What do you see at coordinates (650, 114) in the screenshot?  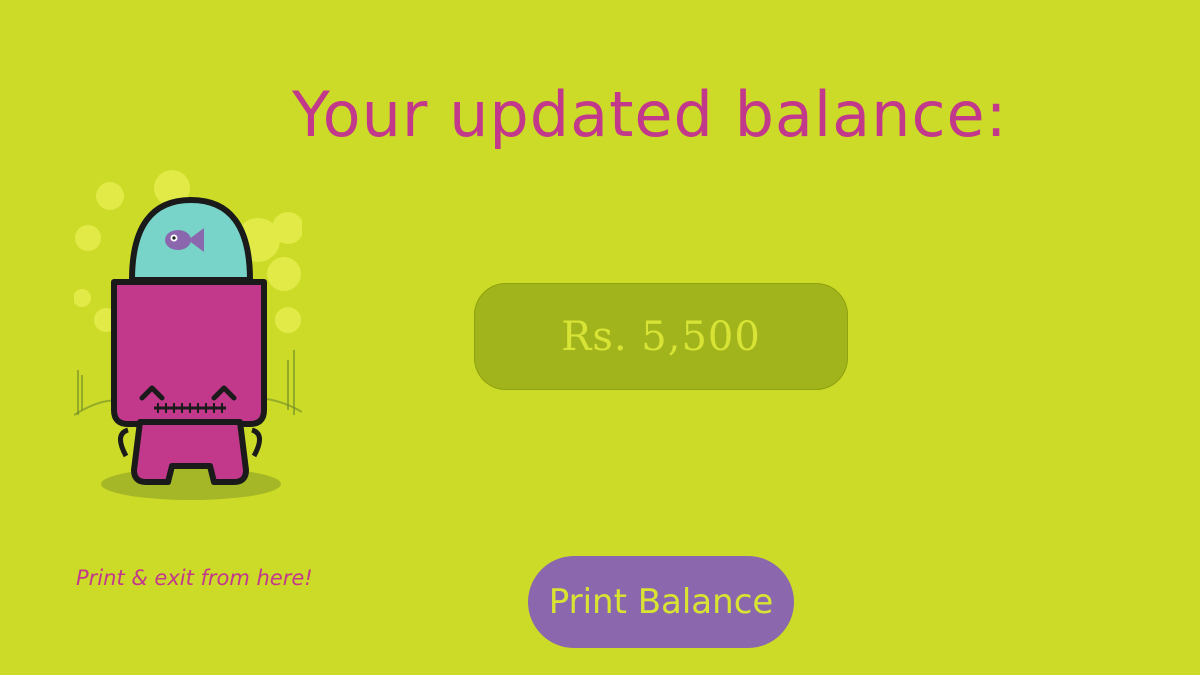 I see `page-title: Your updated balance:` at bounding box center [650, 114].